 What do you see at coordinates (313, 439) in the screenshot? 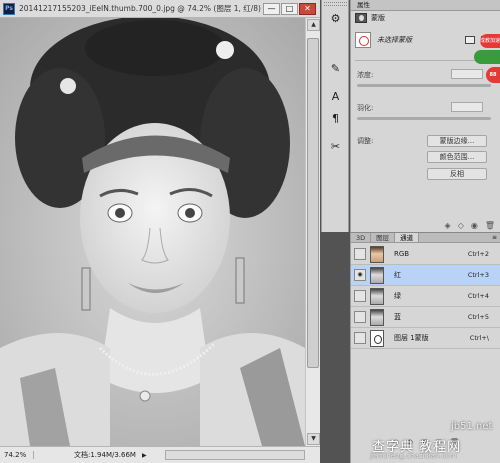
I see `scroll-down-arrow-icon: ▼` at bounding box center [313, 439].